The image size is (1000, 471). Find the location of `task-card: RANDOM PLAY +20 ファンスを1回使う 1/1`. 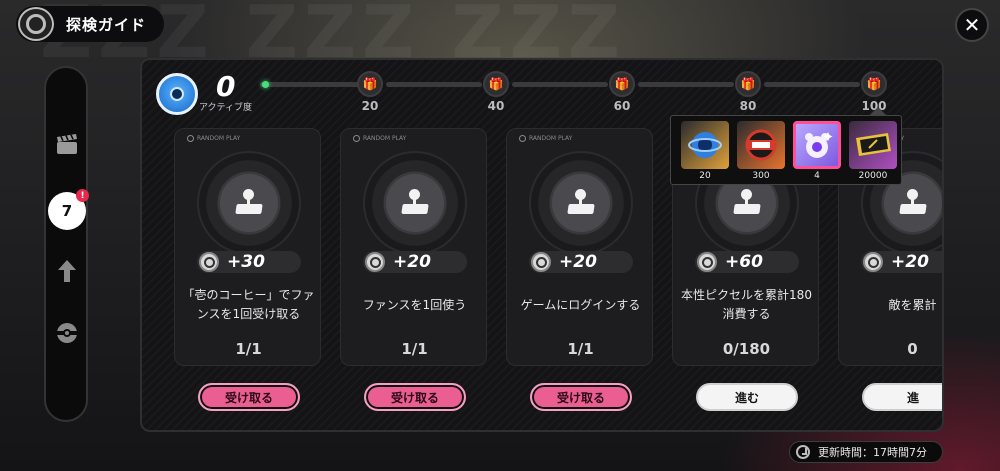

task-card: RANDOM PLAY +20 ファンスを1回使う 1/1 is located at coordinates (413, 247).